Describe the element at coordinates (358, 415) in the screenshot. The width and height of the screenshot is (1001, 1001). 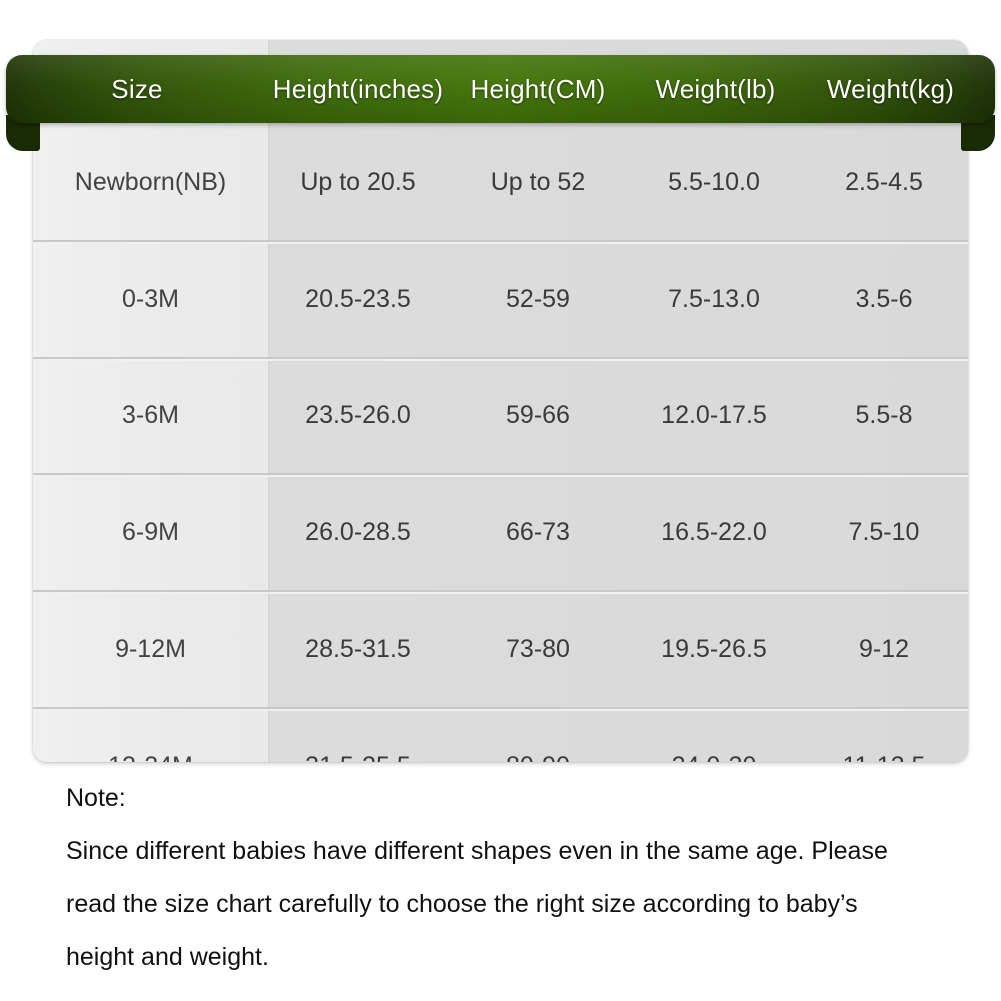
I see `cell-height-in: 23.5-26.0` at that location.